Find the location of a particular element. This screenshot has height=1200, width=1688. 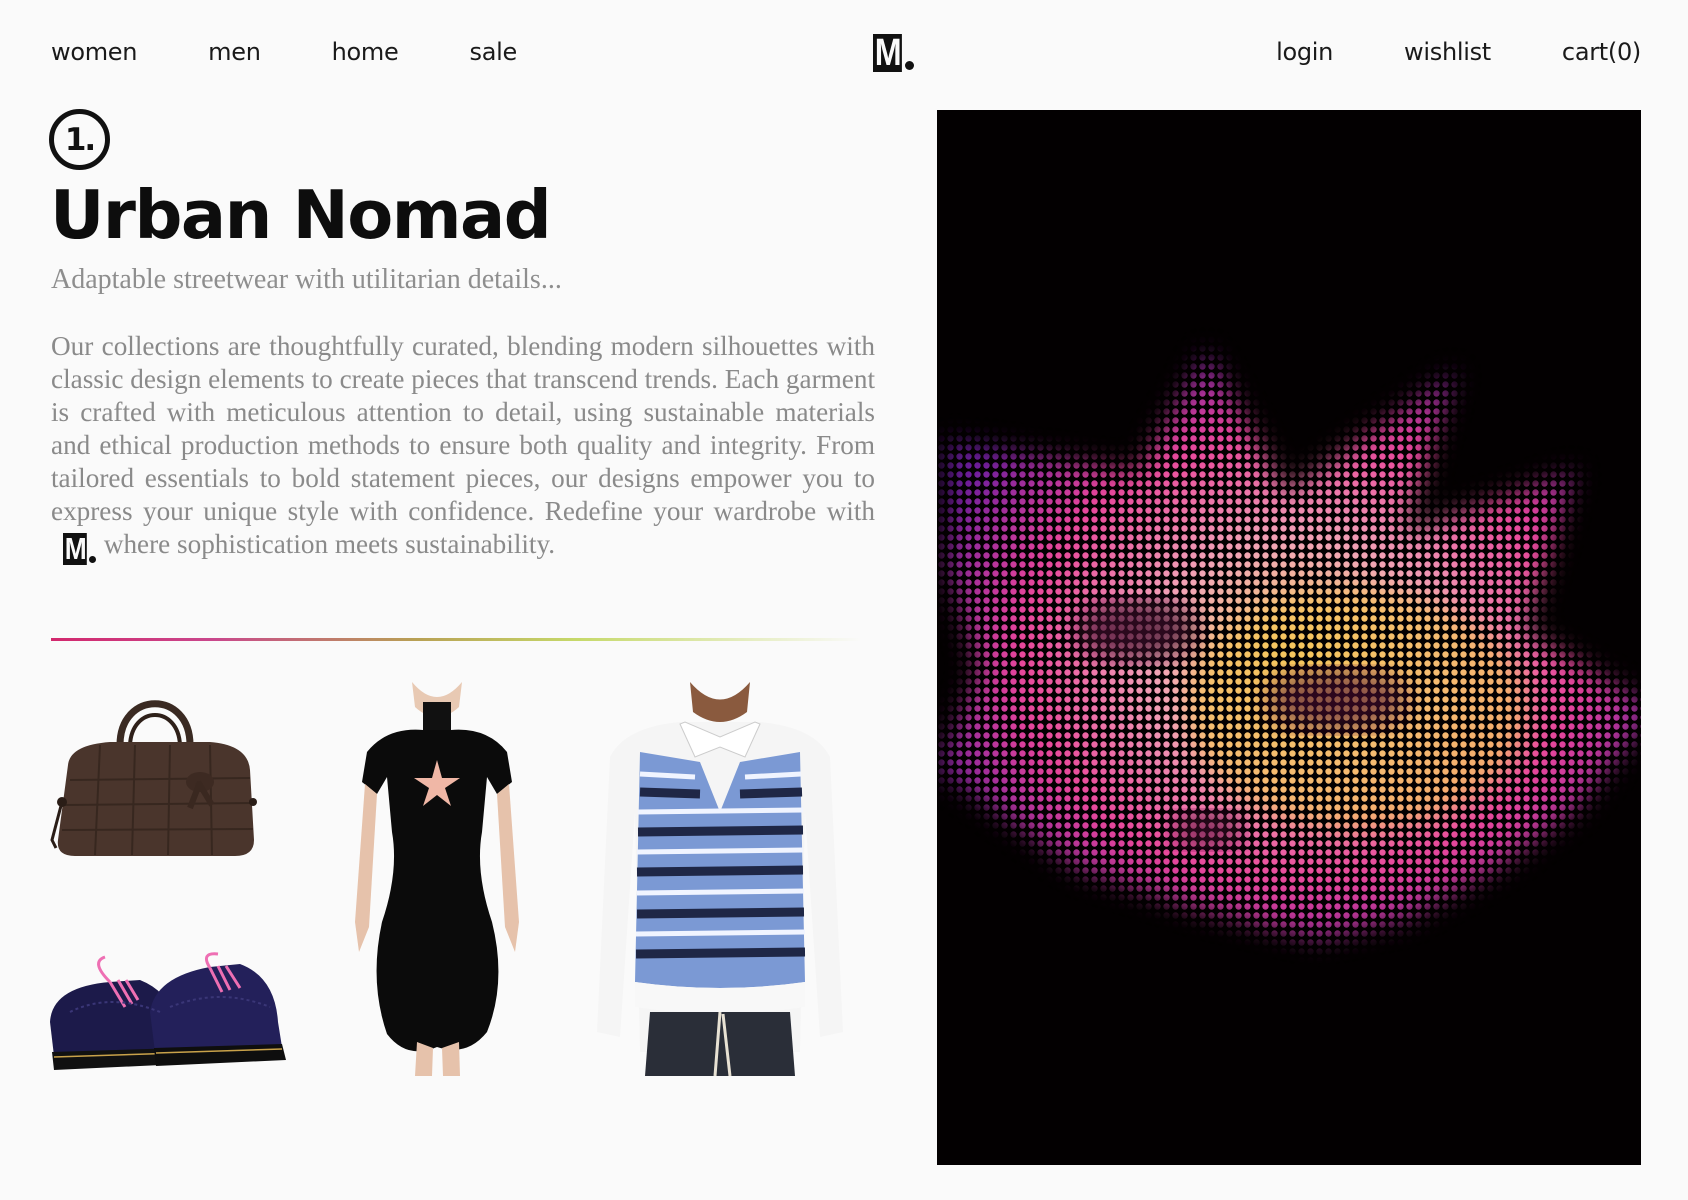

shoes-image is located at coordinates (168, 1011).